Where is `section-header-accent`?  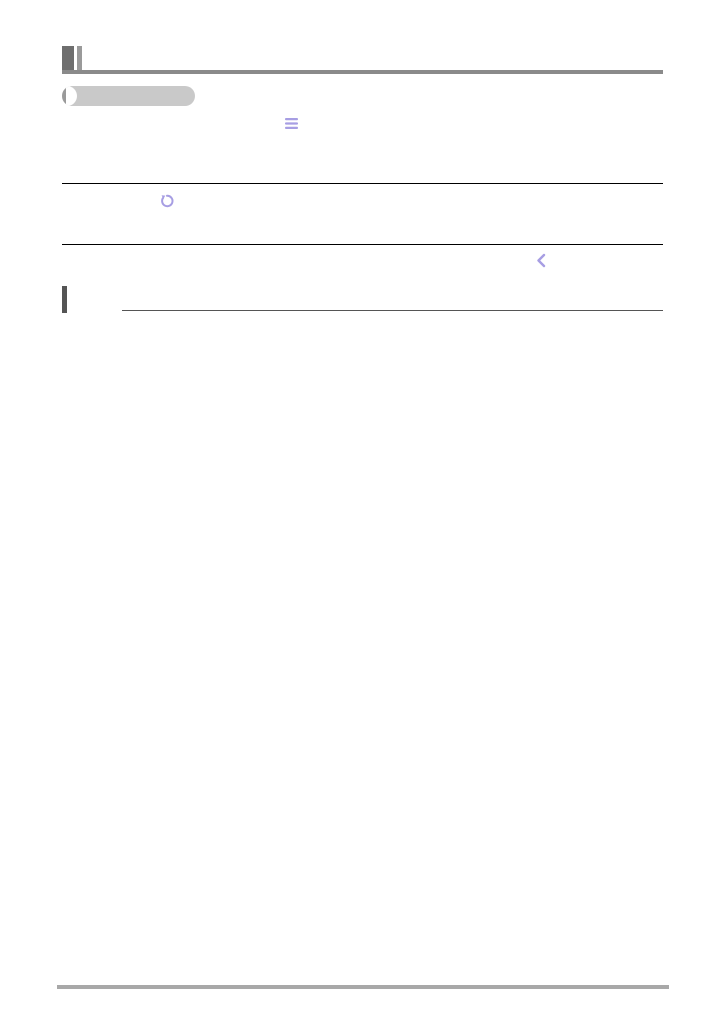
section-header-accent is located at coordinates (79, 59).